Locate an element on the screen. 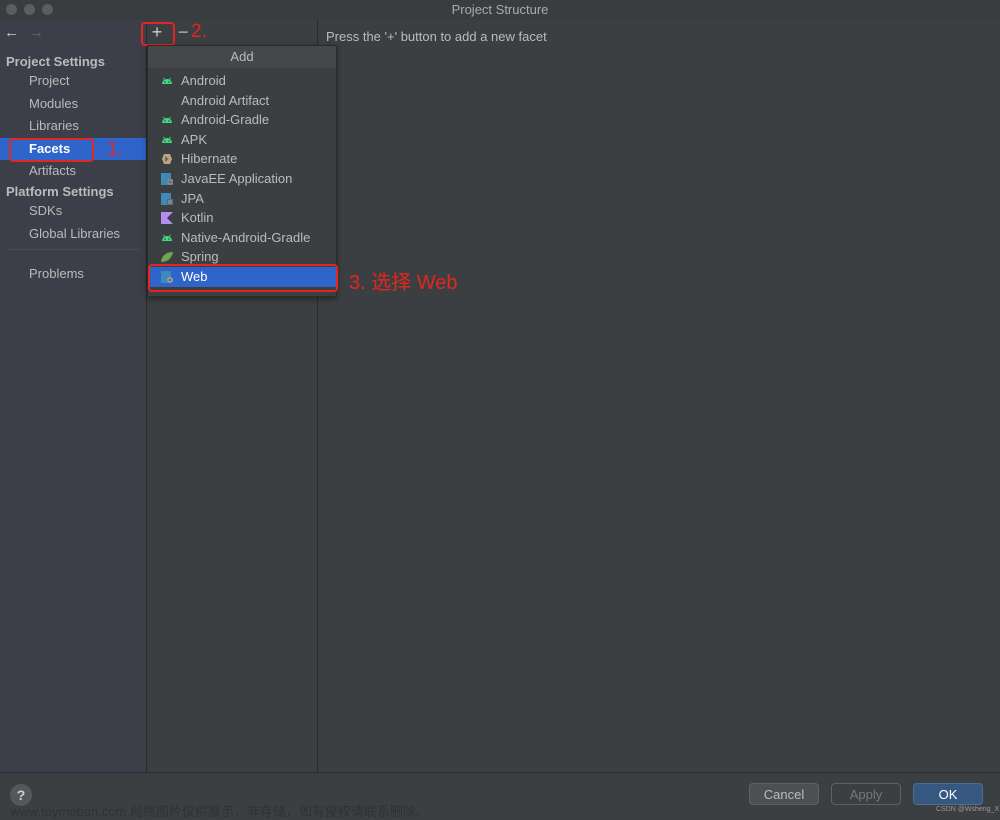 The image size is (1000, 820). annotation-box-facets is located at coordinates (51, 150).